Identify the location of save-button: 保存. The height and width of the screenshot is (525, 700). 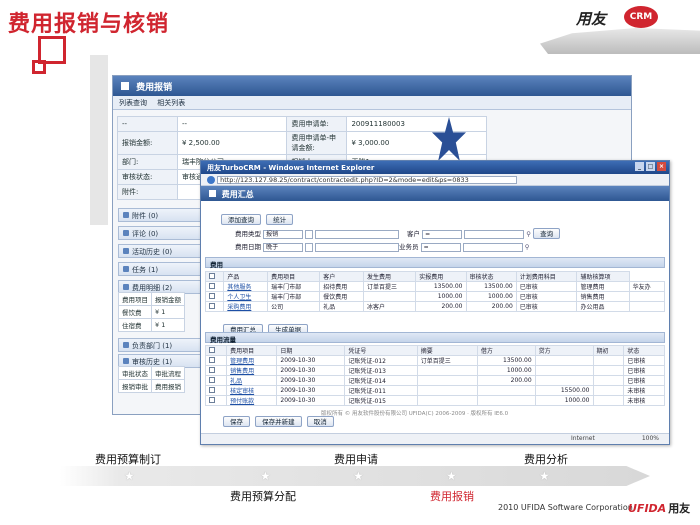
(236, 421).